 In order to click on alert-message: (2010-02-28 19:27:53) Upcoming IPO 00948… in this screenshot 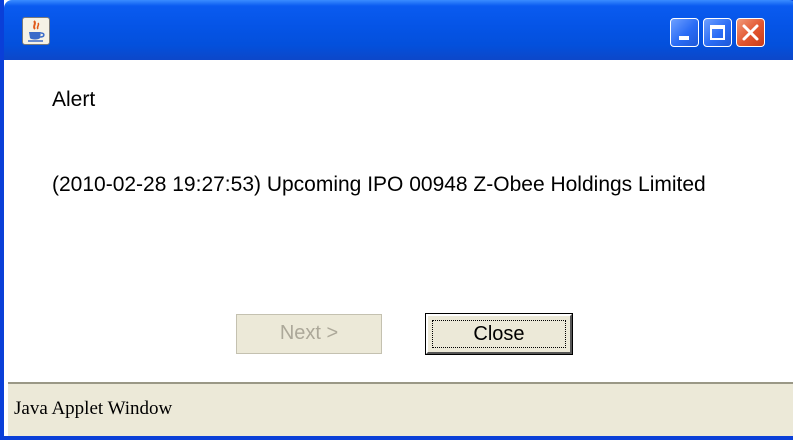, I will do `click(379, 184)`.